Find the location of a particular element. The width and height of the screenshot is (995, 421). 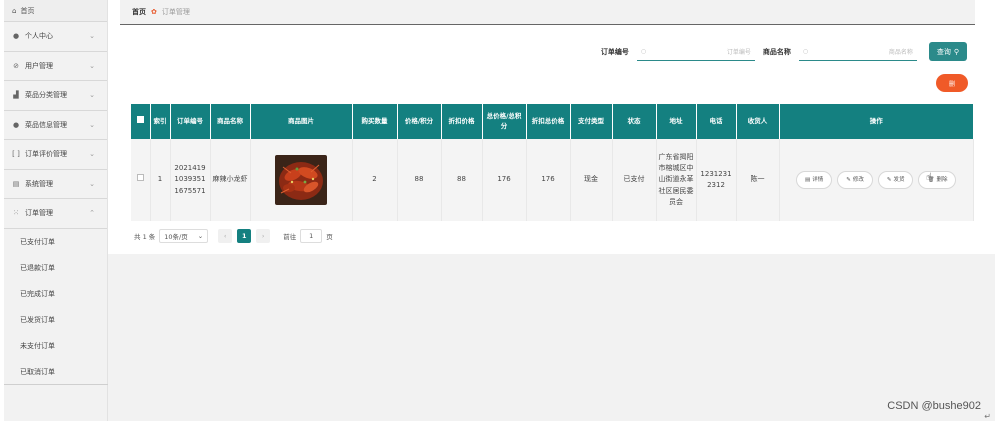

col-dish-name: 商品名称 is located at coordinates (230, 121).